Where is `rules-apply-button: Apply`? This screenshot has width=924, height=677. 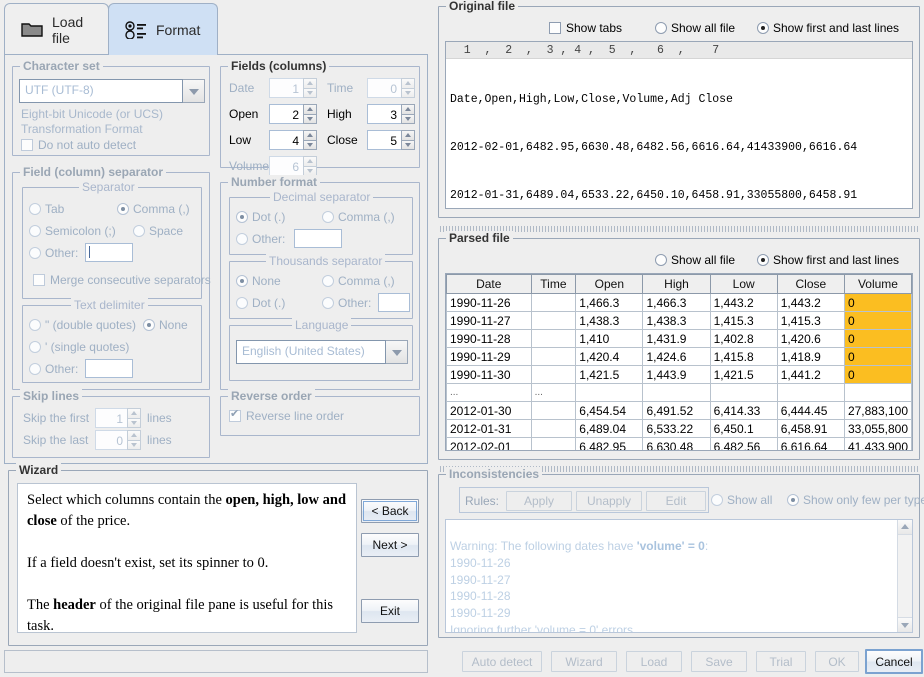 rules-apply-button: Apply is located at coordinates (539, 501).